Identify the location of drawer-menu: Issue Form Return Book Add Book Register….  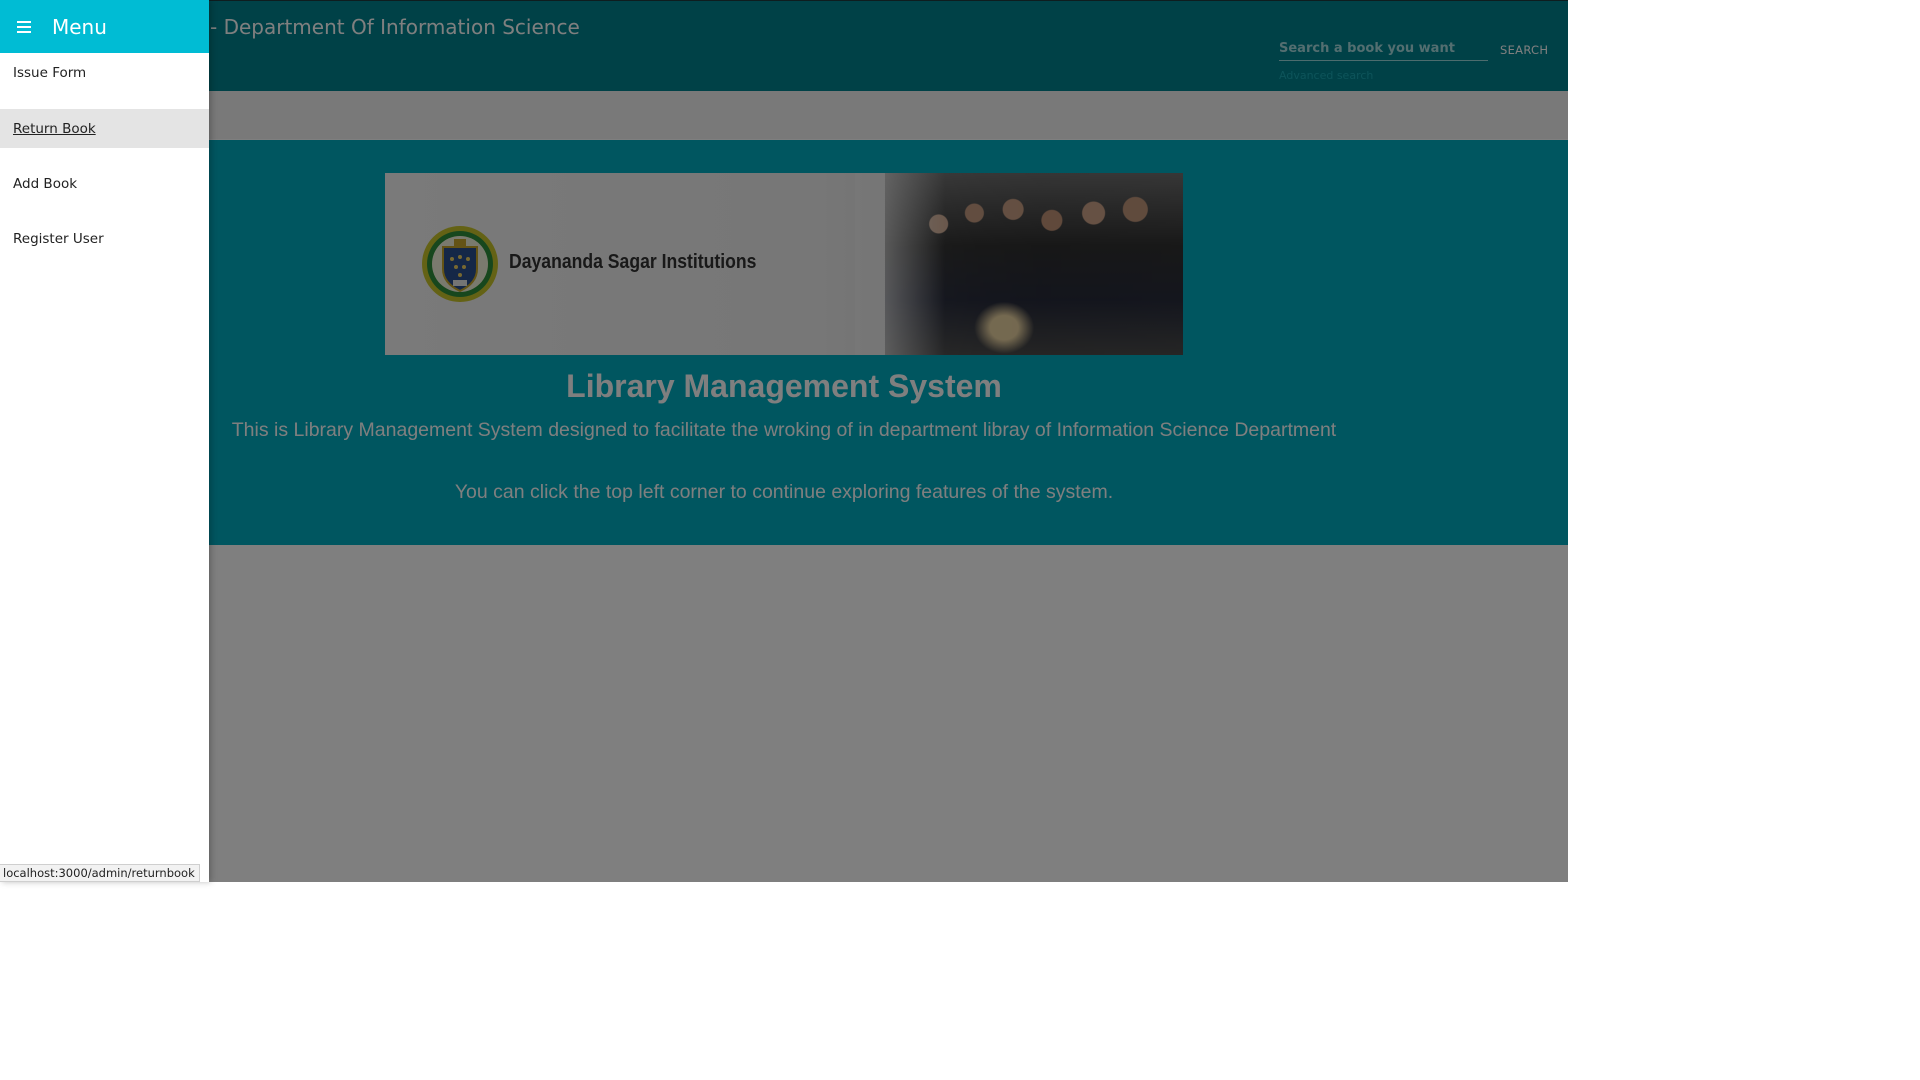
(104, 155).